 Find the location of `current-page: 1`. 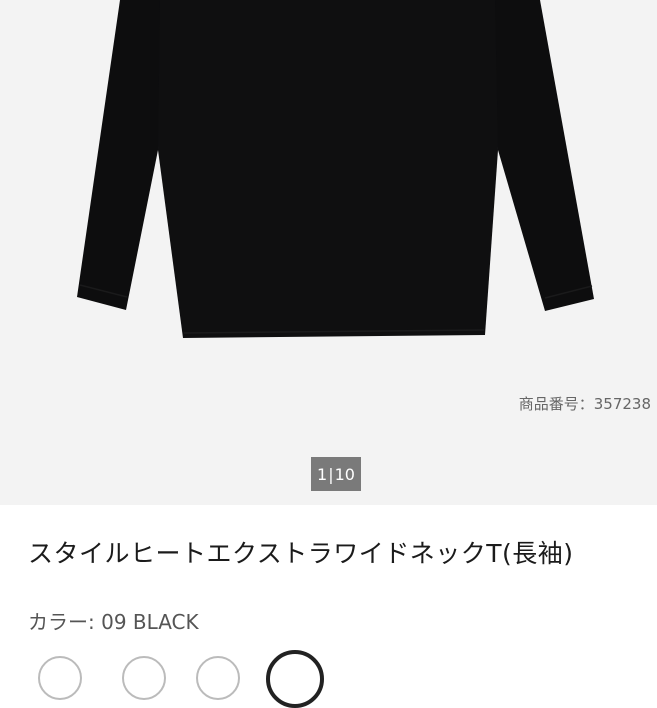

current-page: 1 is located at coordinates (322, 474).